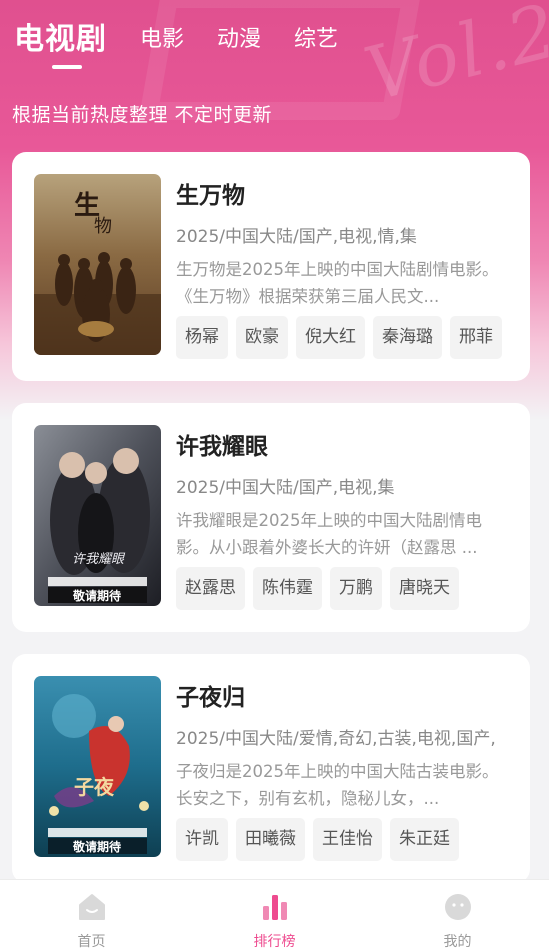 The image size is (549, 951). What do you see at coordinates (316, 40) in the screenshot?
I see `tab-variety: 综艺` at bounding box center [316, 40].